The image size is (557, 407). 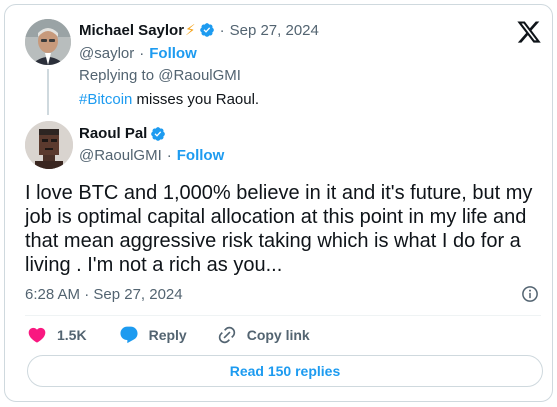 What do you see at coordinates (160, 75) in the screenshot?
I see `replying-to-text: Replying to @RaoulGMI` at bounding box center [160, 75].